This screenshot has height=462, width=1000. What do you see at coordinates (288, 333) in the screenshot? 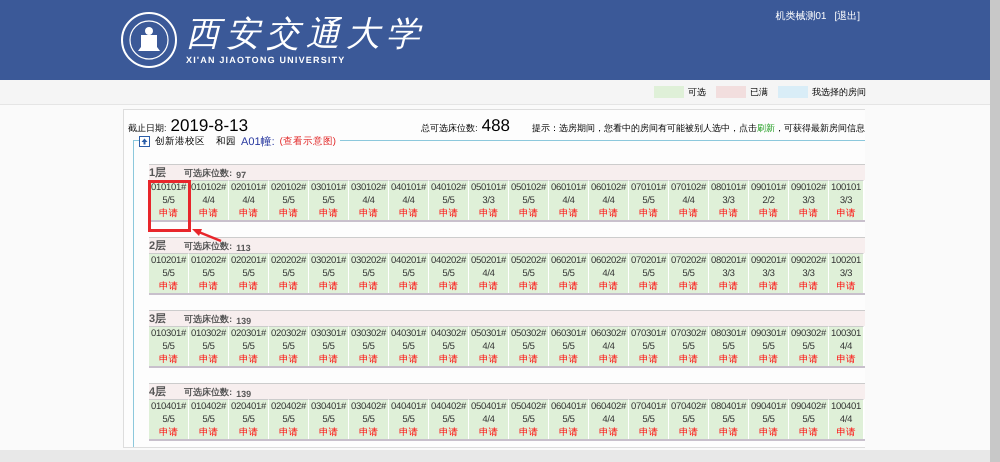
I see `room-number: 020302#` at bounding box center [288, 333].